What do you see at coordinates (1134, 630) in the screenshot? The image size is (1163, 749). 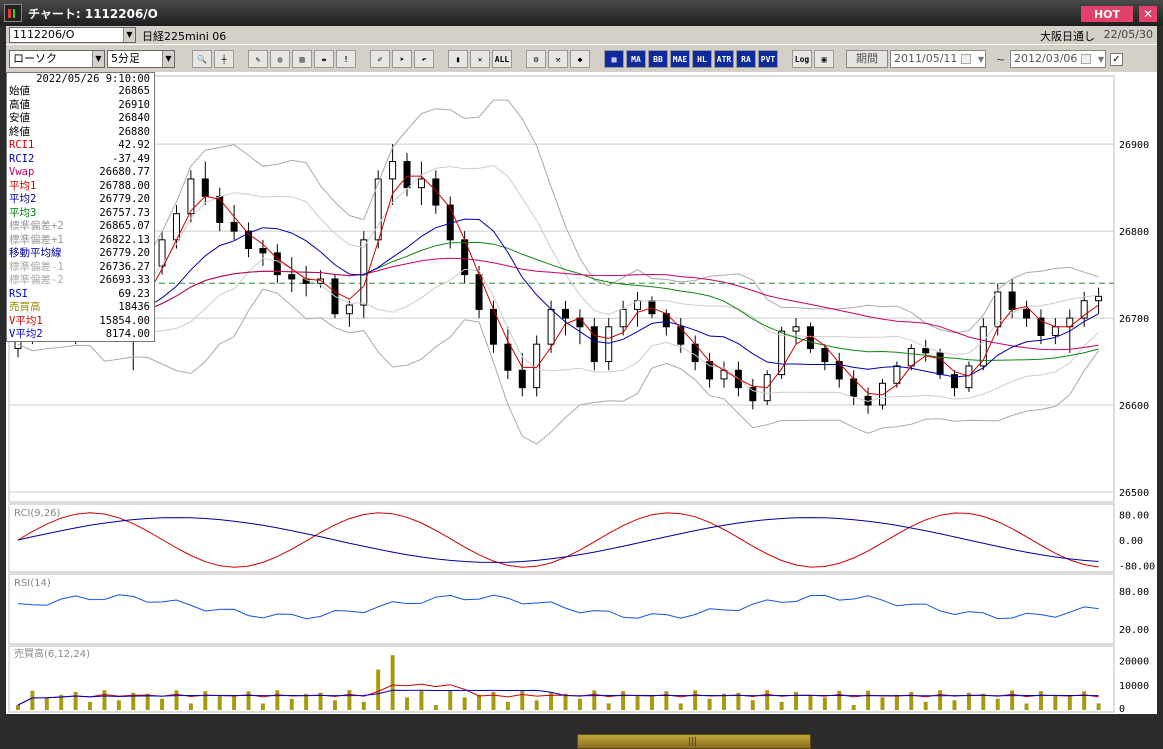 I see `rsi-tick-label: 20.00` at bounding box center [1134, 630].